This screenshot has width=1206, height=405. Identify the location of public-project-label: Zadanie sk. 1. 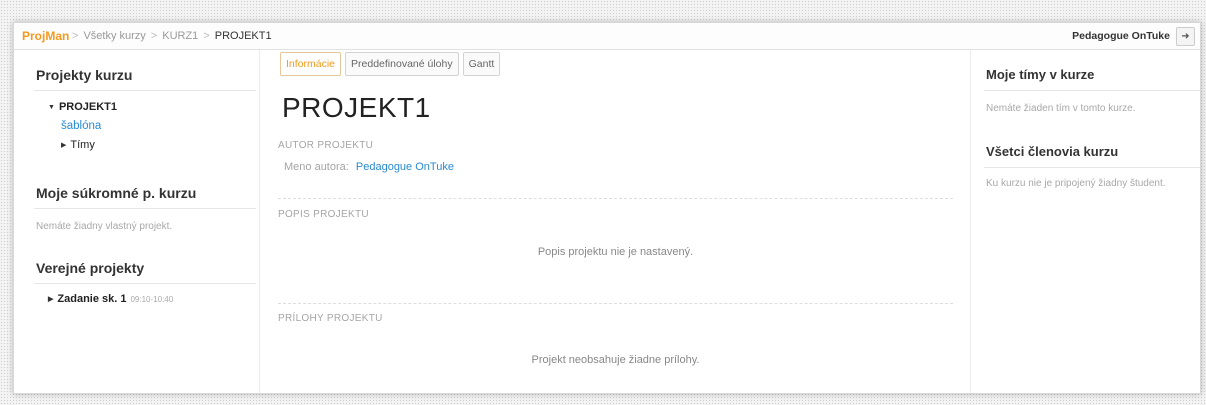
(92, 299).